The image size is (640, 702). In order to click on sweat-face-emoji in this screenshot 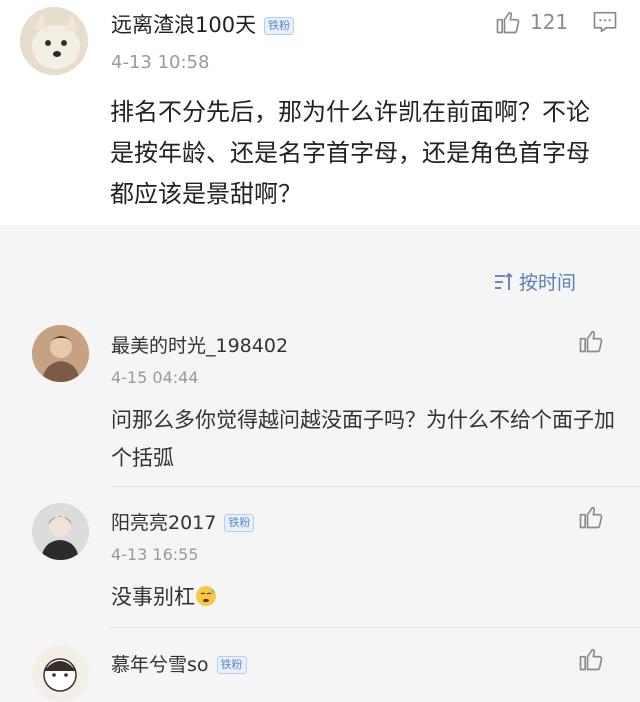, I will do `click(206, 596)`.